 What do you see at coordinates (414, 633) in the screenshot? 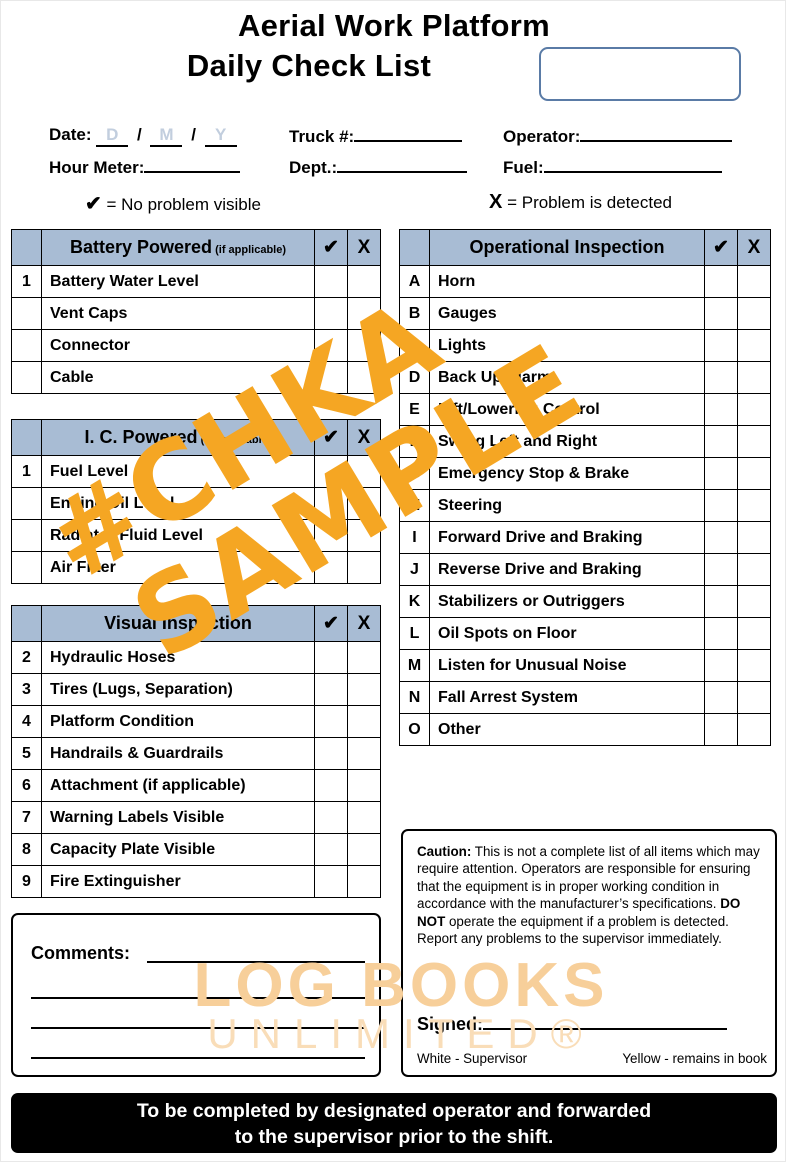
I see `row-index-cell: L` at bounding box center [414, 633].